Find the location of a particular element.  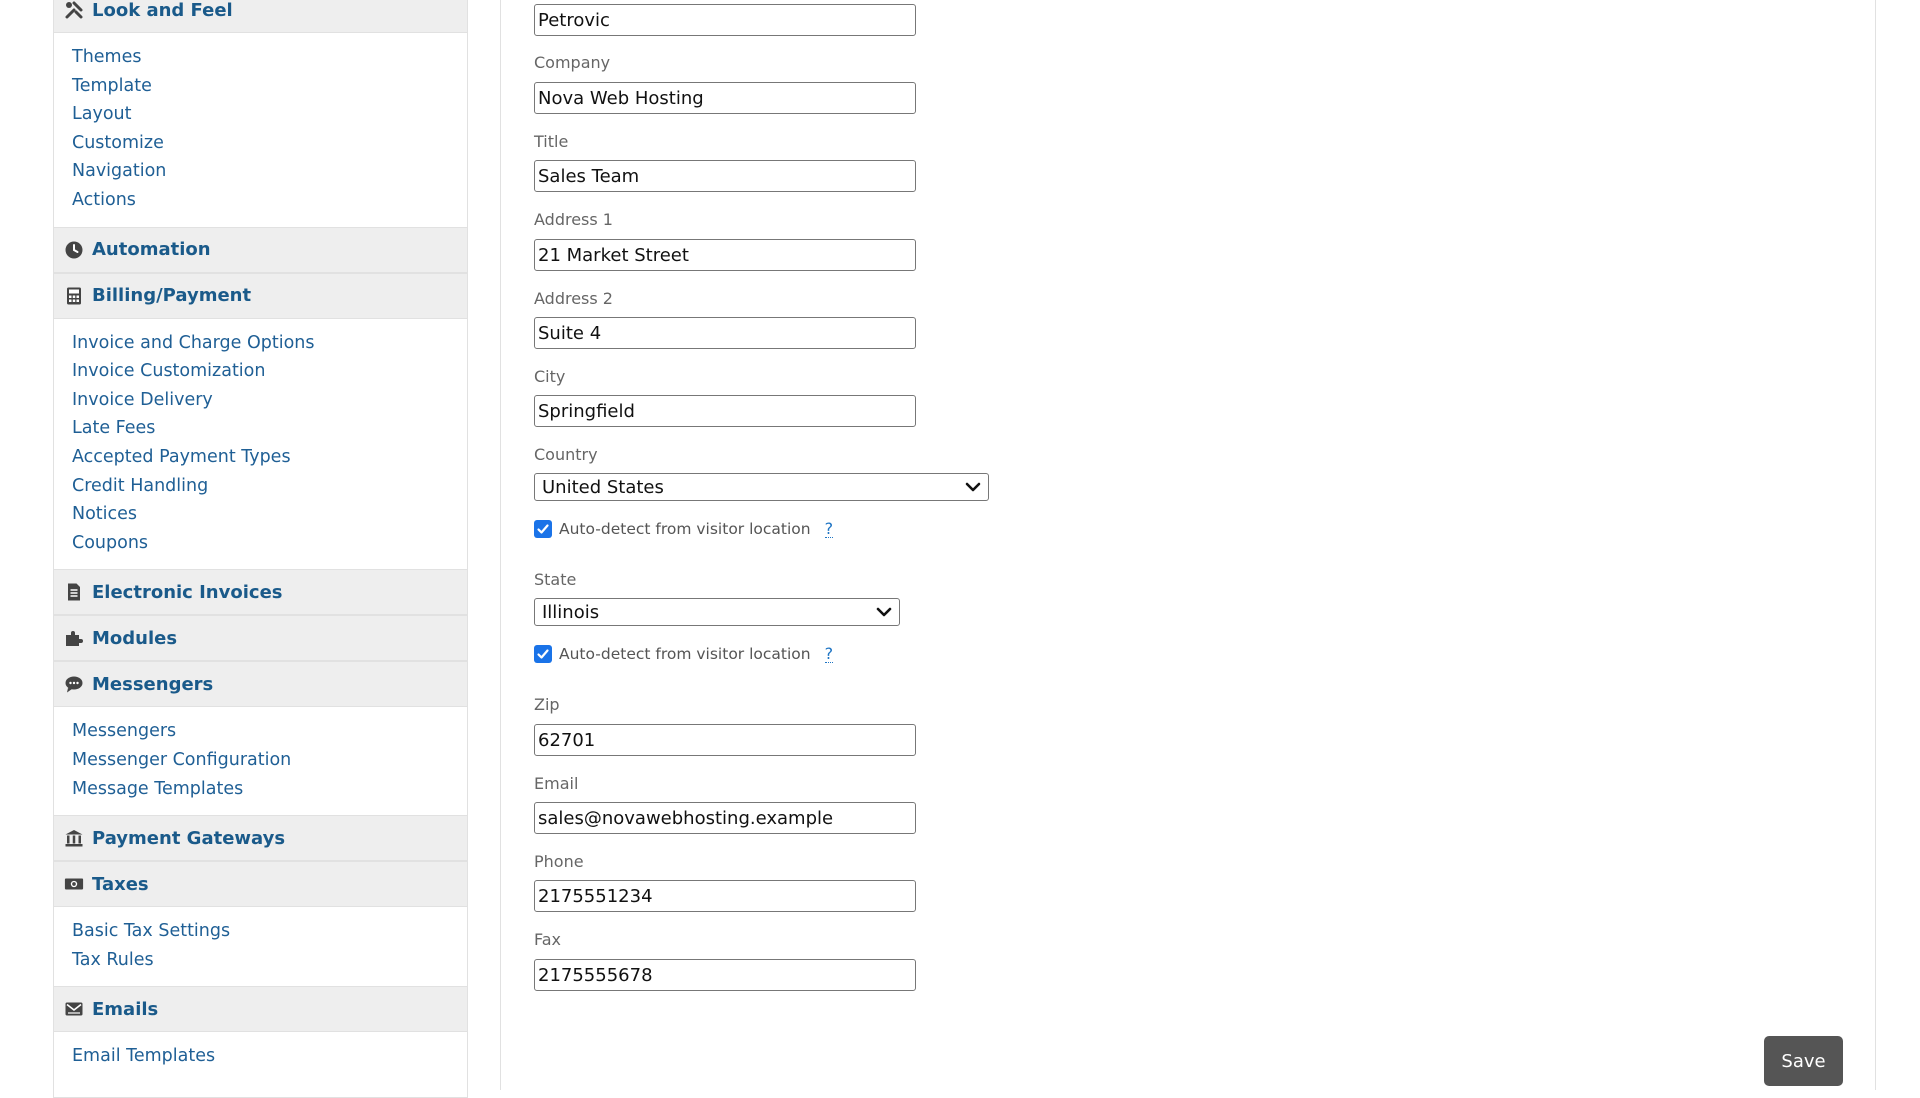

sidebar-item-email-templates: Email Templates is located at coordinates (269, 1056).